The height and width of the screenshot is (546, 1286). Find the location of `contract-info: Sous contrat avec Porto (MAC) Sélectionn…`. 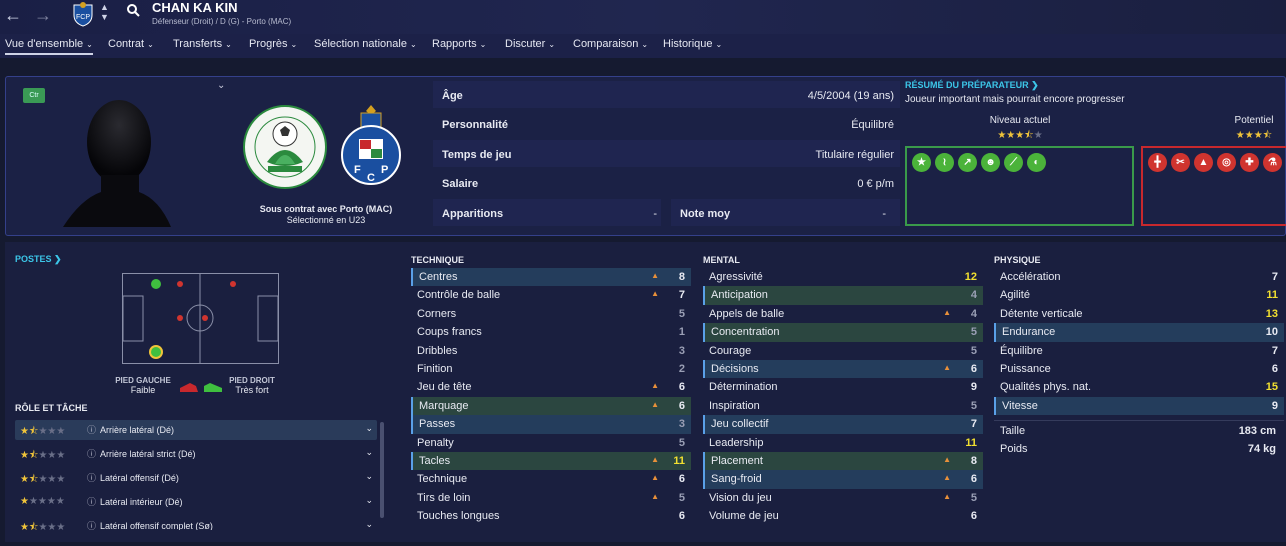

contract-info: Sous contrat avec Porto (MAC) Sélectionn… is located at coordinates (326, 215).